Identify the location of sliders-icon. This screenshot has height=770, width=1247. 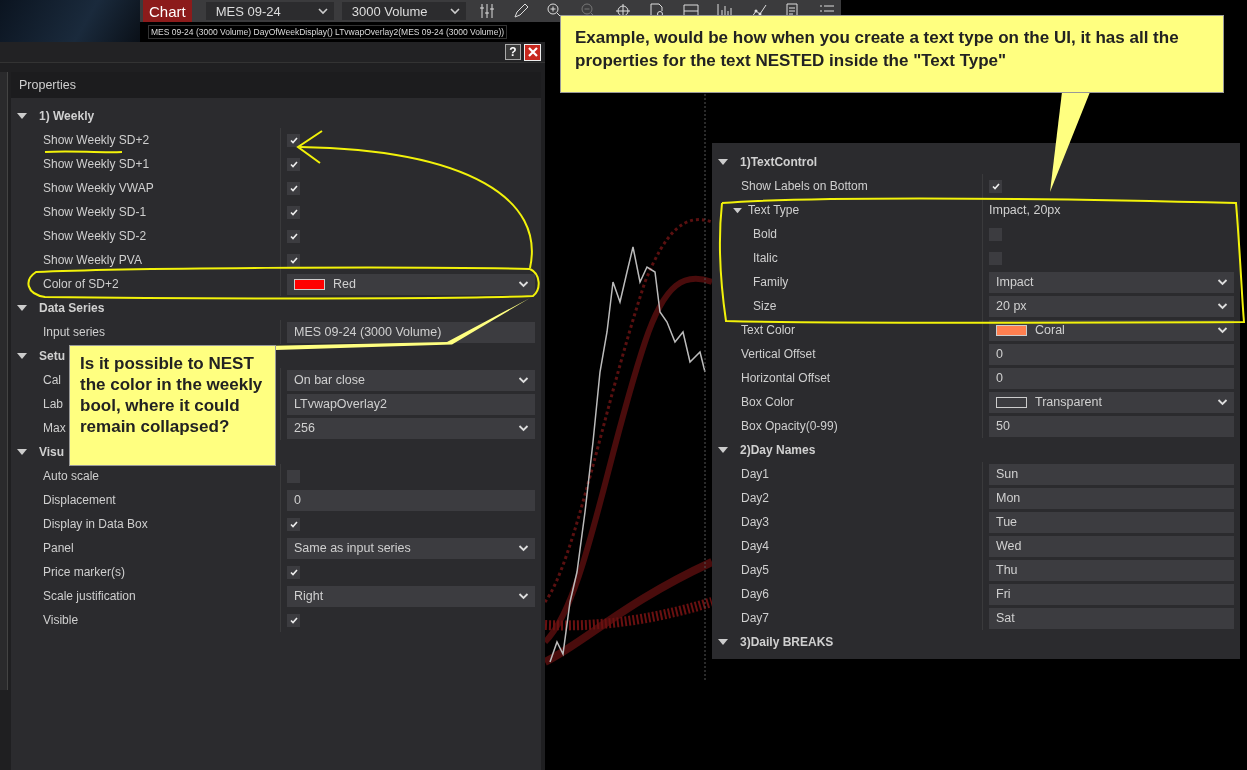
(486, 11).